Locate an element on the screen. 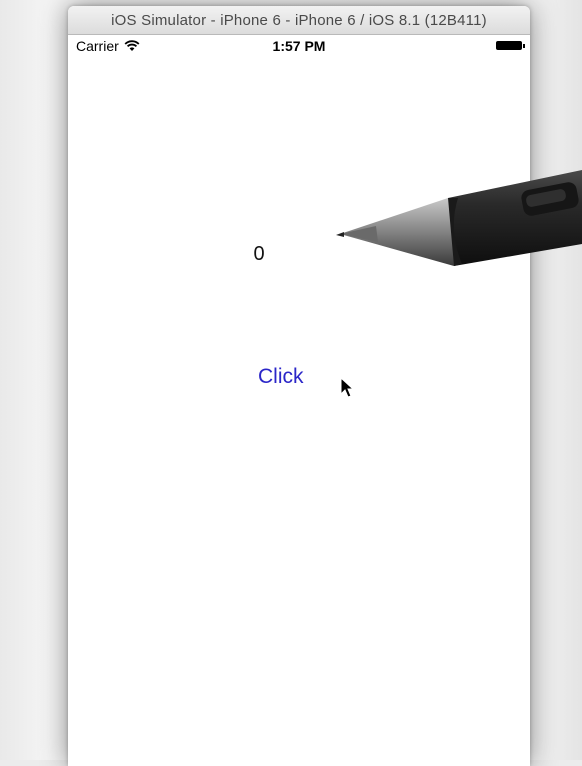  battery-icon is located at coordinates (510, 45).